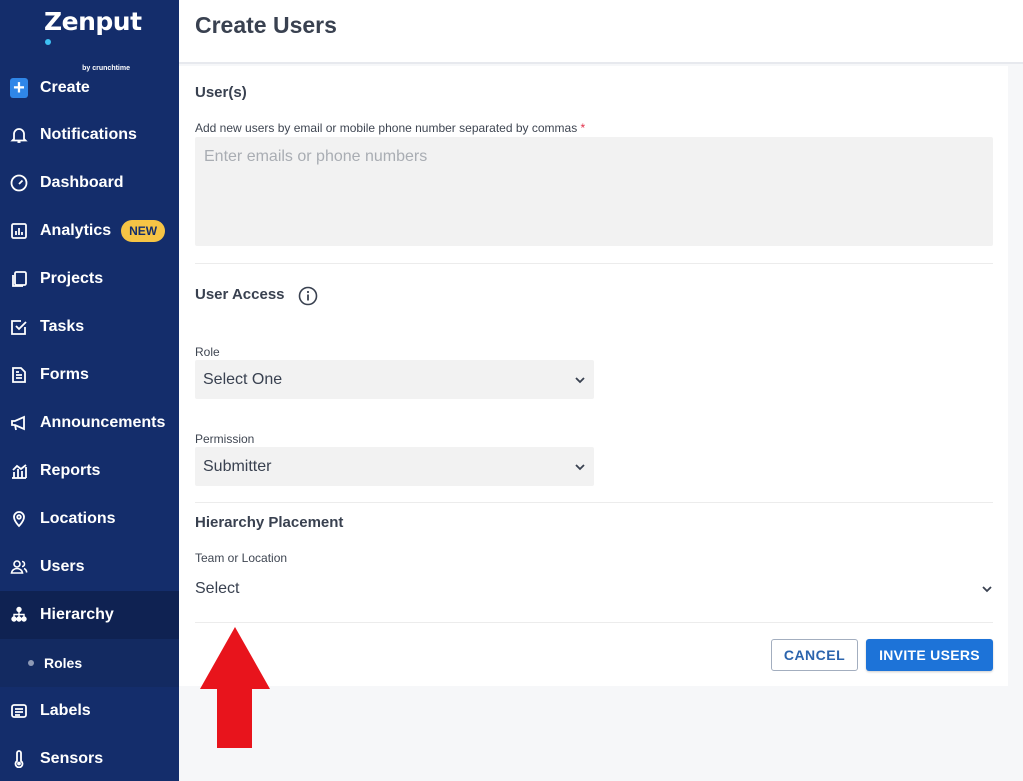 This screenshot has height=781, width=1023. What do you see at coordinates (19, 711) in the screenshot?
I see `label-icon` at bounding box center [19, 711].